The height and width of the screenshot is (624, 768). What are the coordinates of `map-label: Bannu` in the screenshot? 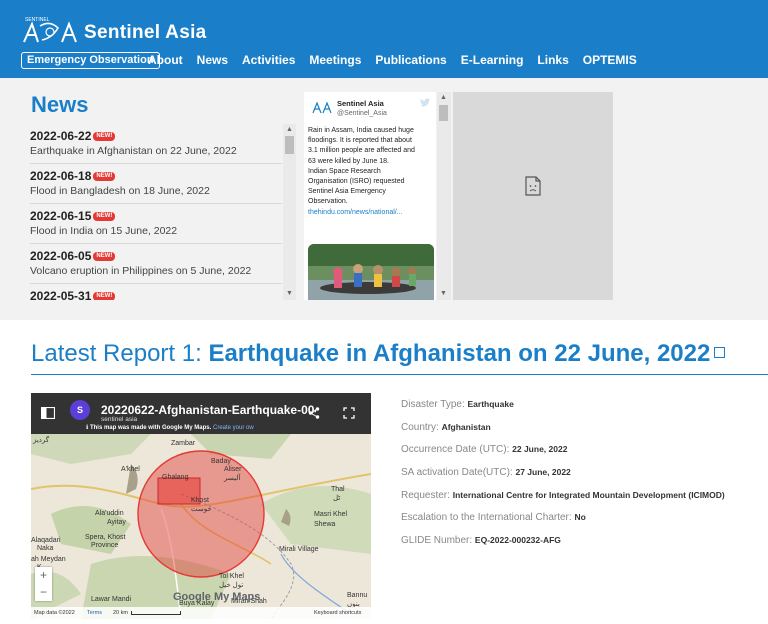 It's located at (357, 595).